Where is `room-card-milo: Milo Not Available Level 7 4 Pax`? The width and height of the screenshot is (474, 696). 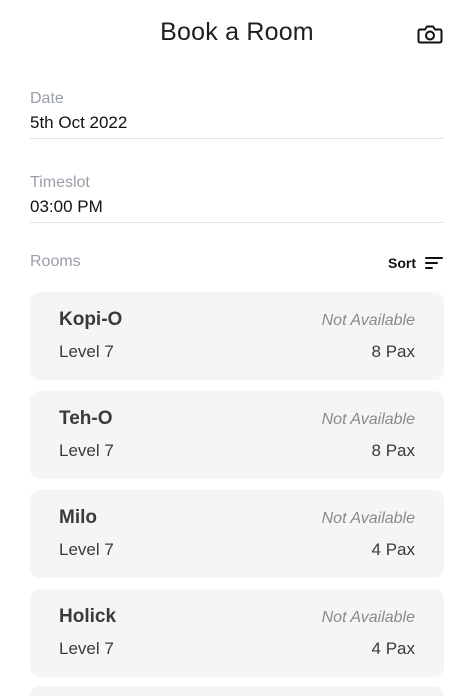
room-card-milo: Milo Not Available Level 7 4 Pax is located at coordinates (237, 534).